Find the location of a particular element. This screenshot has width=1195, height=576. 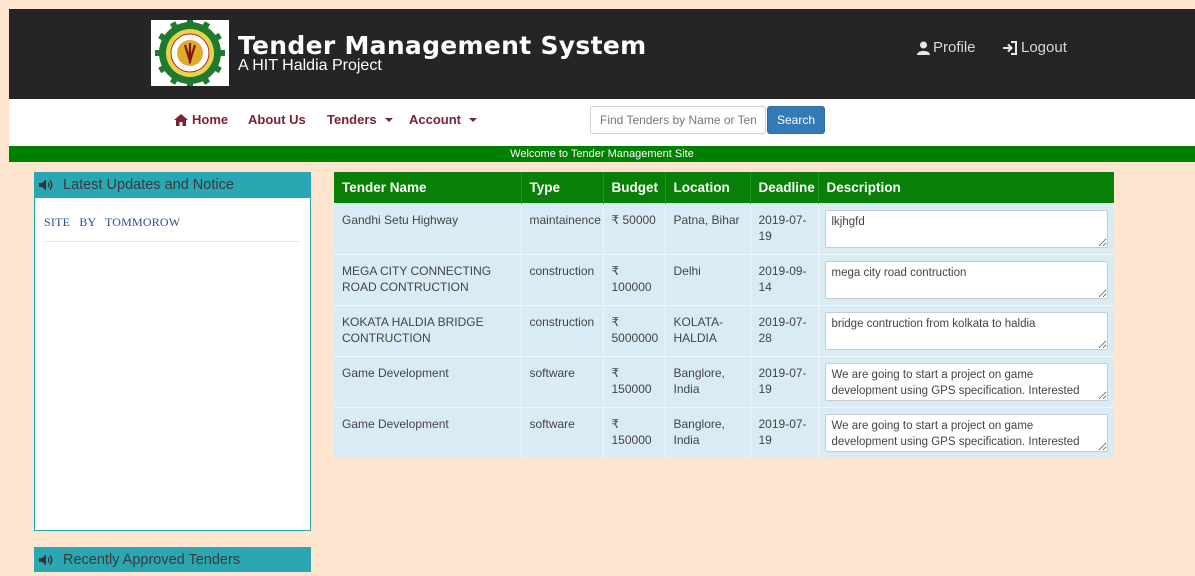

site-subtitle: A HIT Haldia Project is located at coordinates (310, 65).